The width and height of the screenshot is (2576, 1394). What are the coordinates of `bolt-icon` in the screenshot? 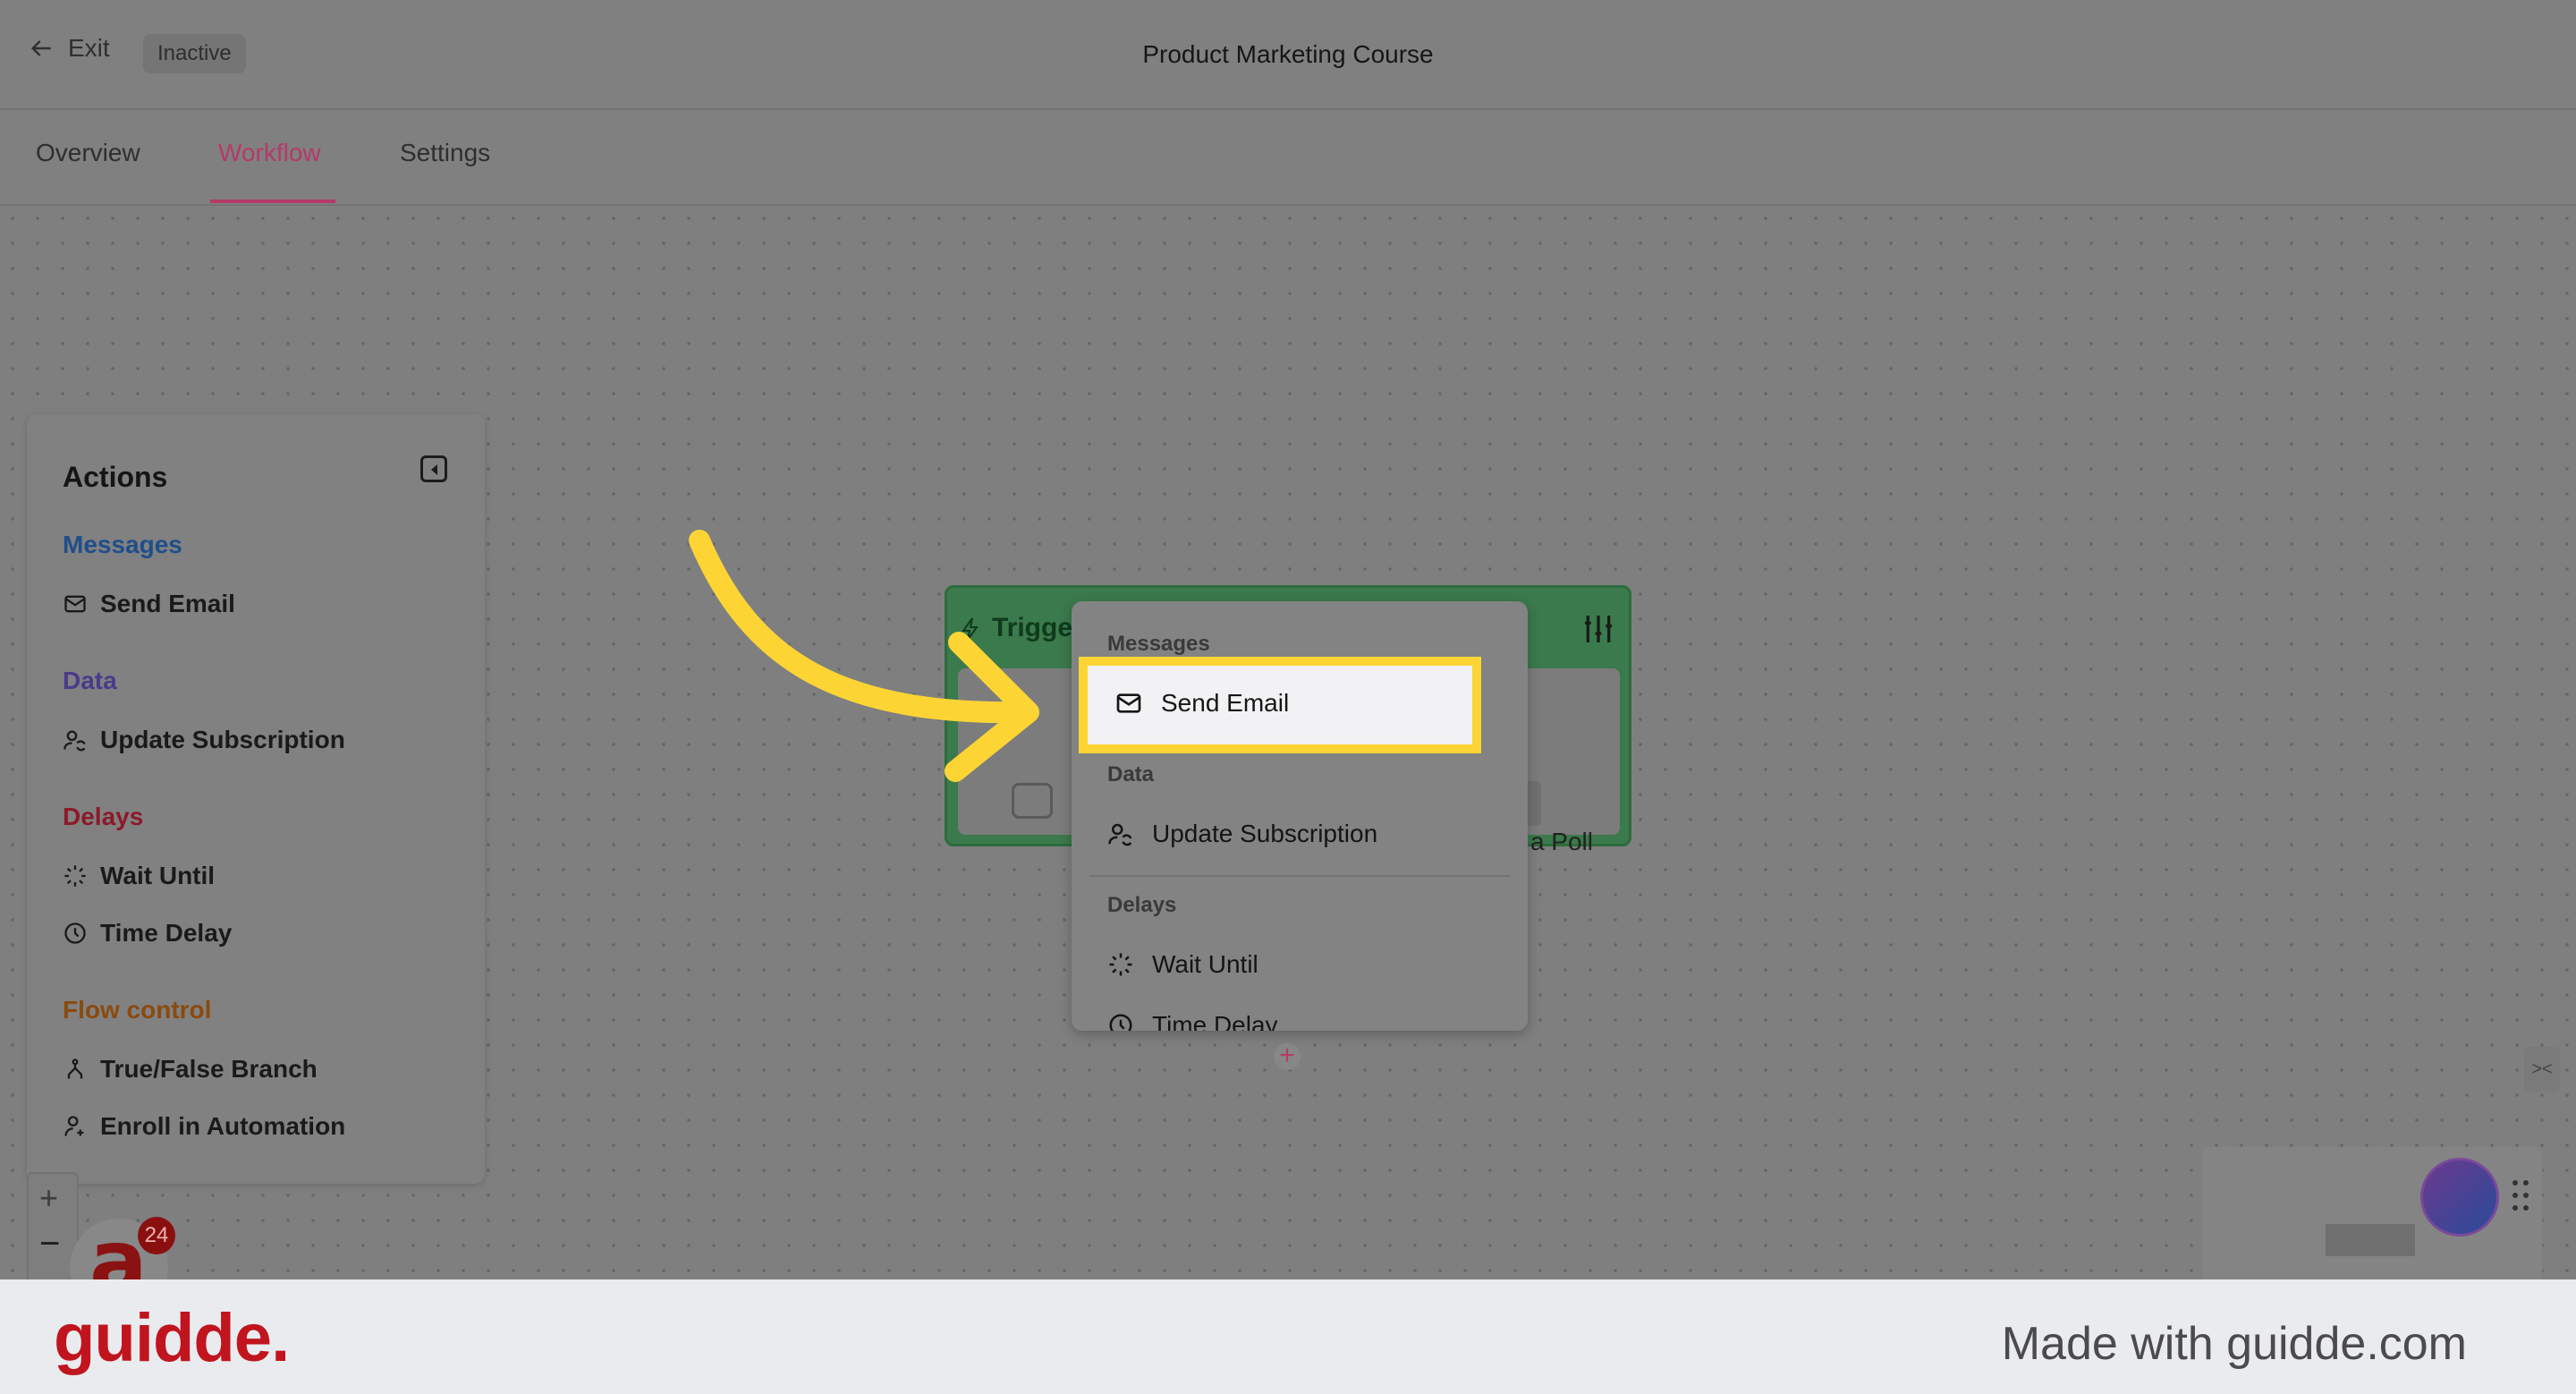 It's located at (970, 629).